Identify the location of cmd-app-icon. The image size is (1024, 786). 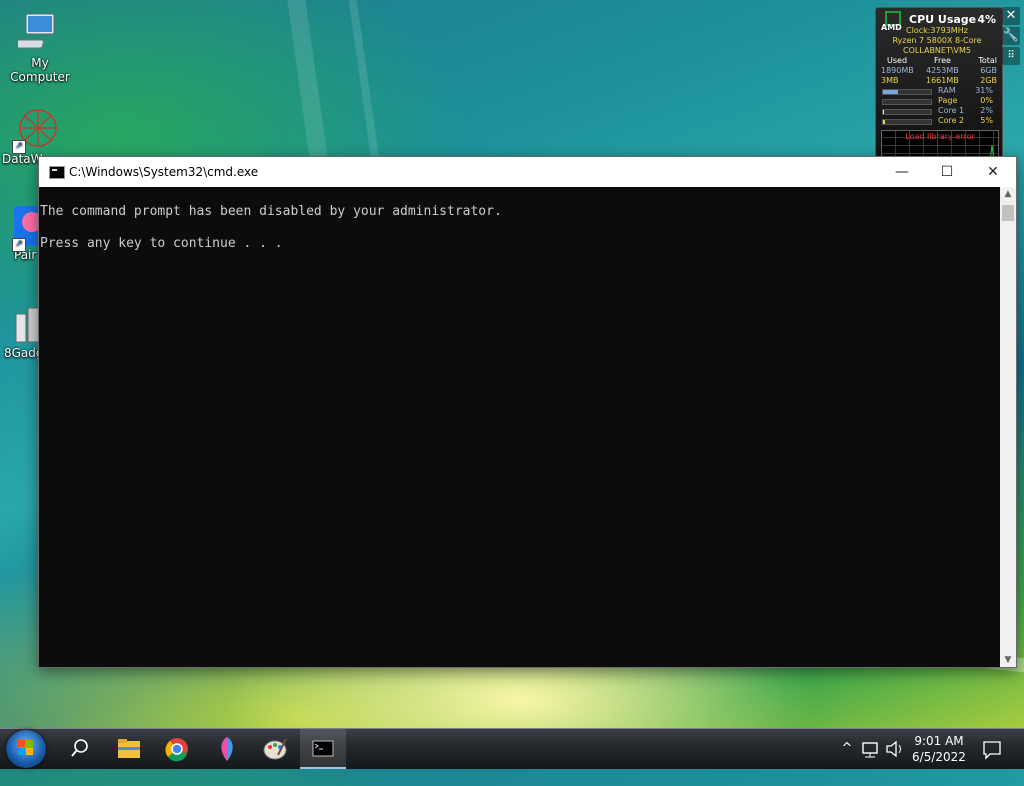
(57, 172).